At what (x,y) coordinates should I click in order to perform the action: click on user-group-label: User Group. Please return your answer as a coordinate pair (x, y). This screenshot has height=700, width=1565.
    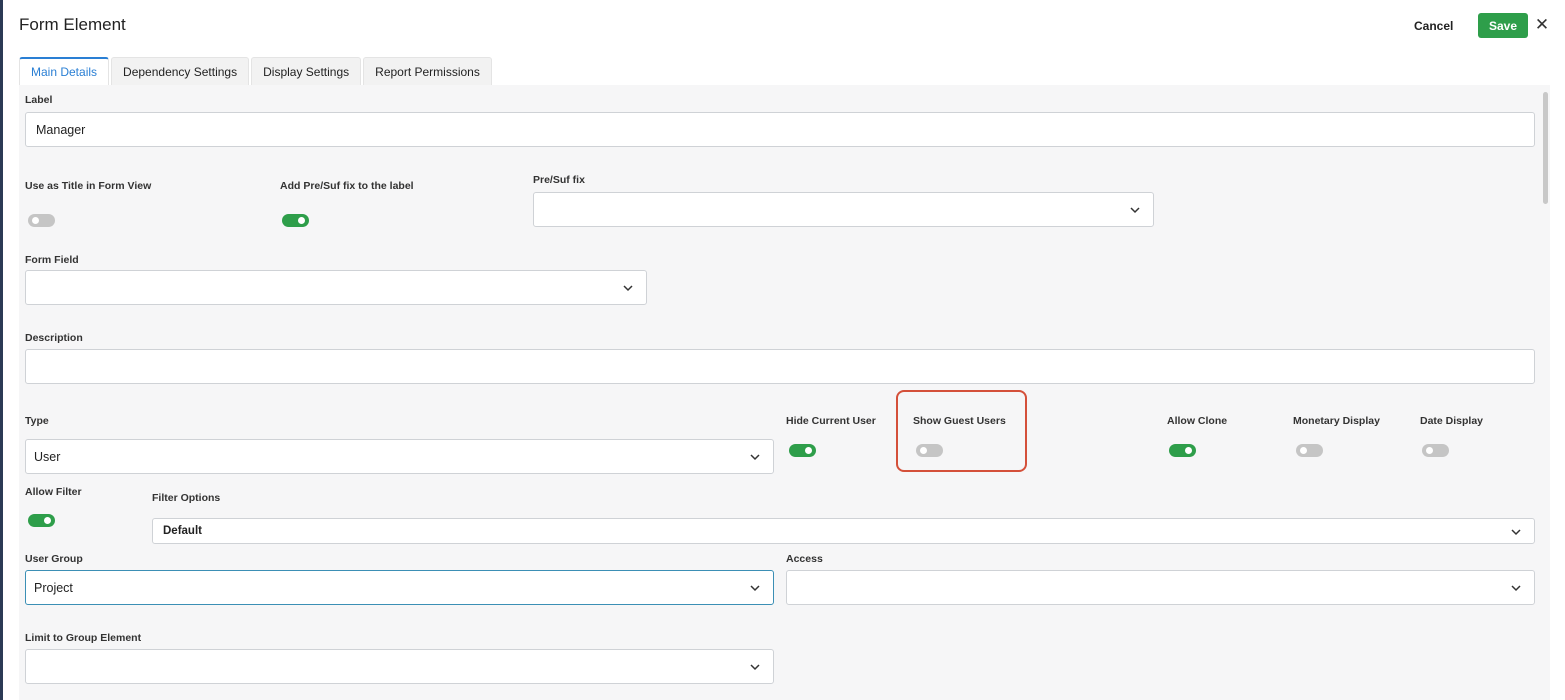
    Looking at the image, I should click on (54, 559).